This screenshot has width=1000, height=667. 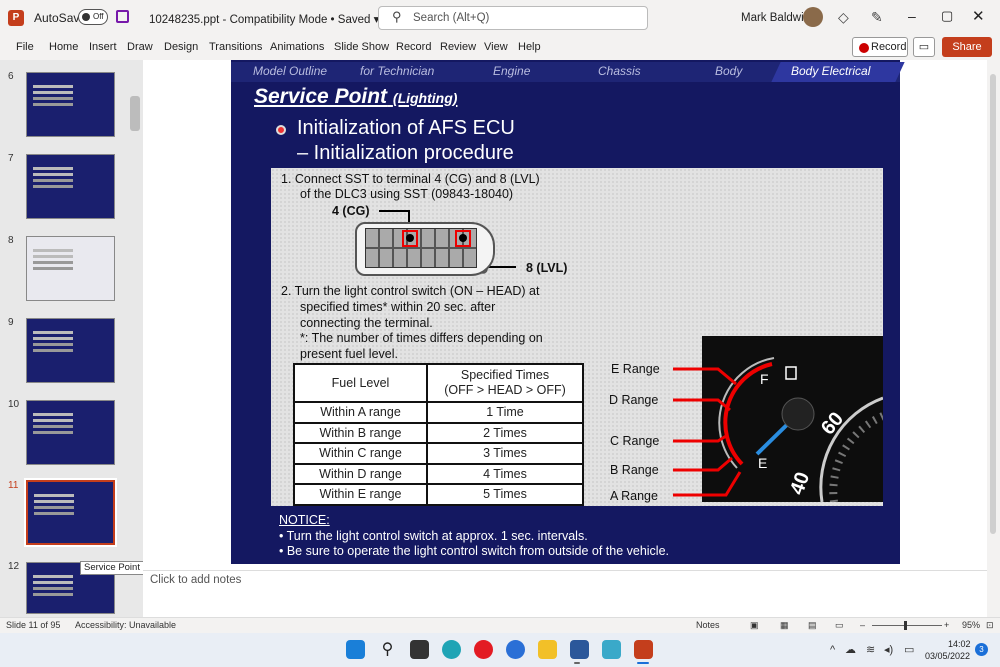 What do you see at coordinates (708, 625) in the screenshot?
I see `notes-toggle: Notes` at bounding box center [708, 625].